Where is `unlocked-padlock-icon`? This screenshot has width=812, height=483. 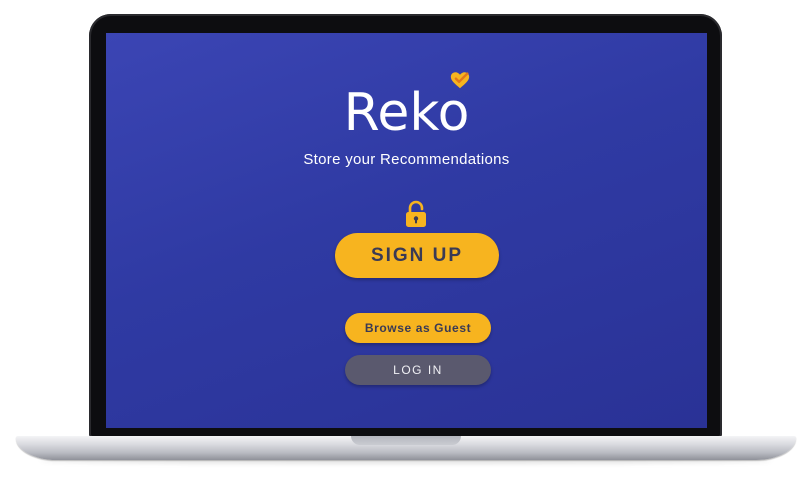 unlocked-padlock-icon is located at coordinates (416, 213).